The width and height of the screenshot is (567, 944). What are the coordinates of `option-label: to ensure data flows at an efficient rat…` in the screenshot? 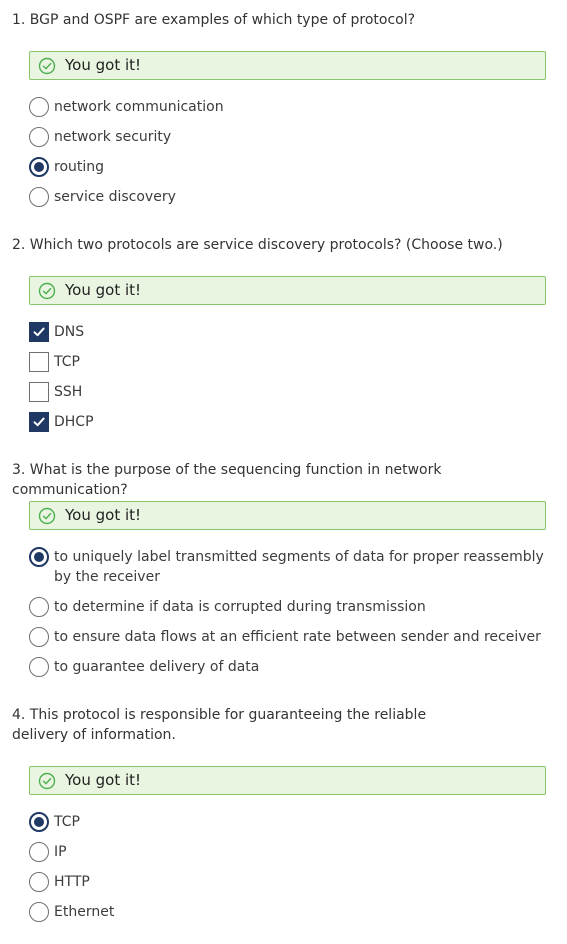 It's located at (297, 637).